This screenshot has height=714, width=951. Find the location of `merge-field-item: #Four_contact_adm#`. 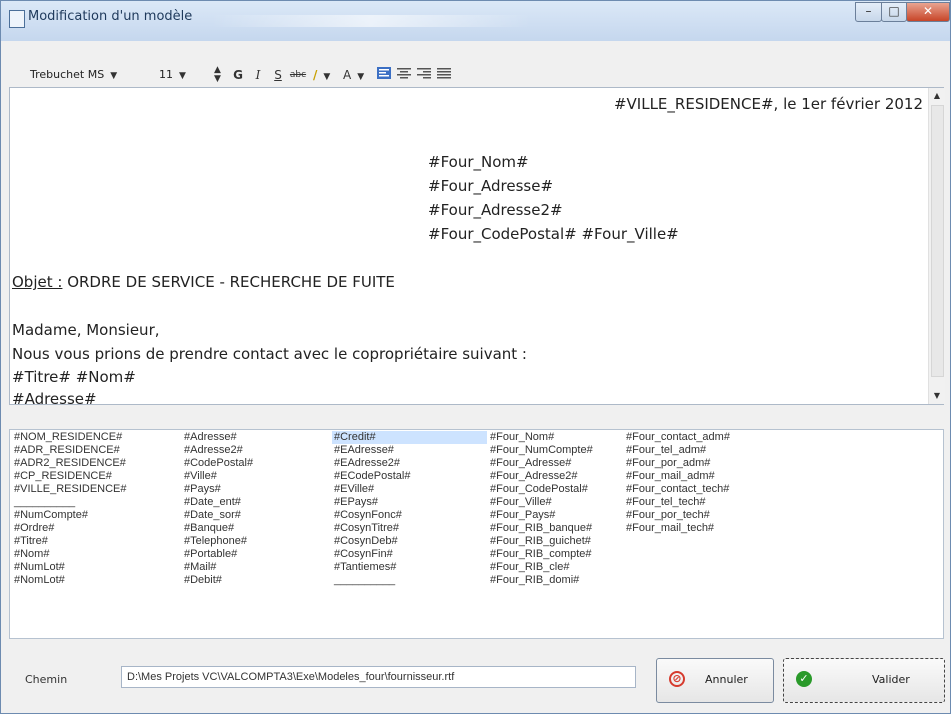

merge-field-item: #Four_contact_adm# is located at coordinates (704, 437).